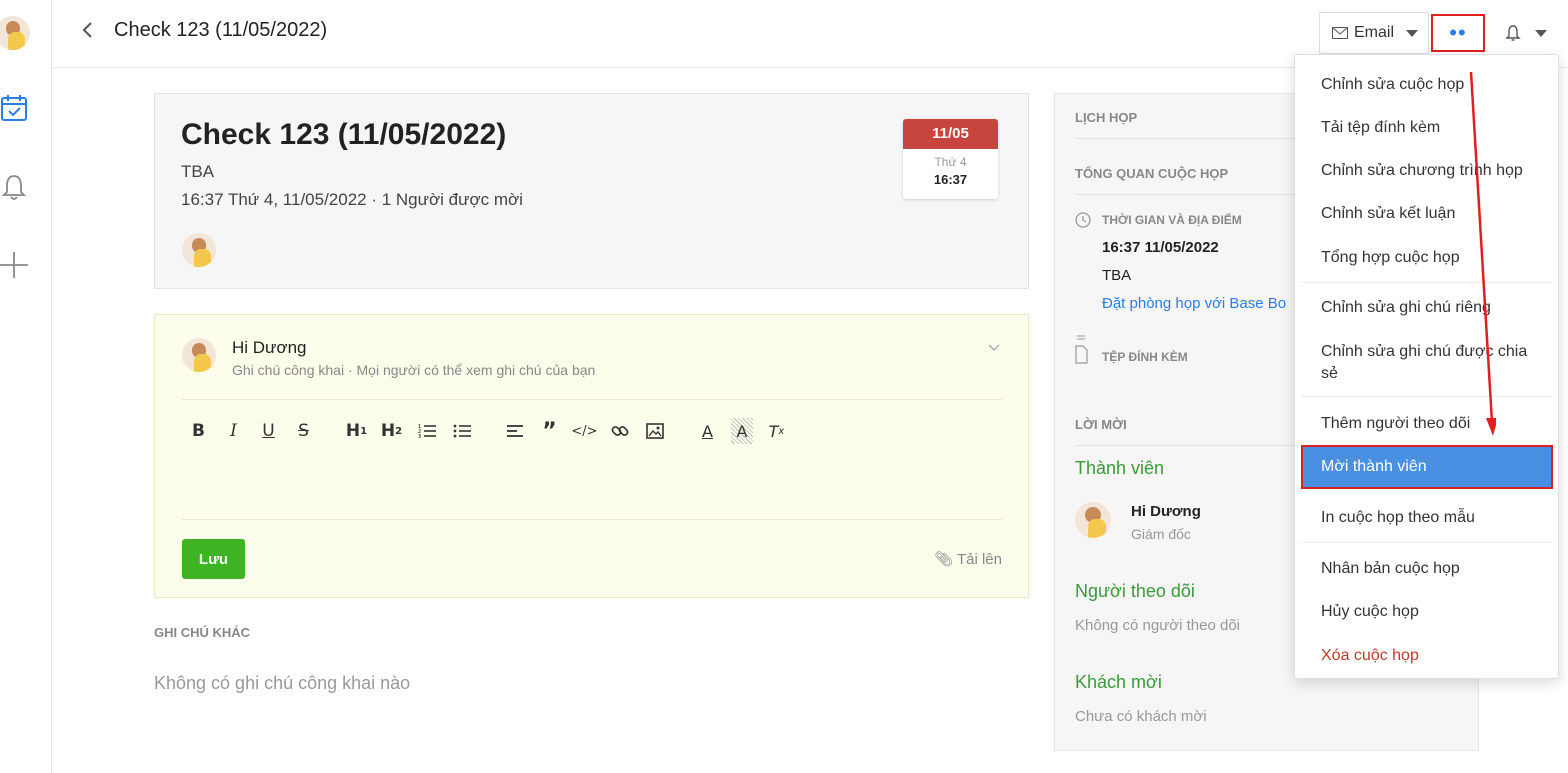  What do you see at coordinates (426, 431) in the screenshot?
I see `ordered-list-icon: 123` at bounding box center [426, 431].